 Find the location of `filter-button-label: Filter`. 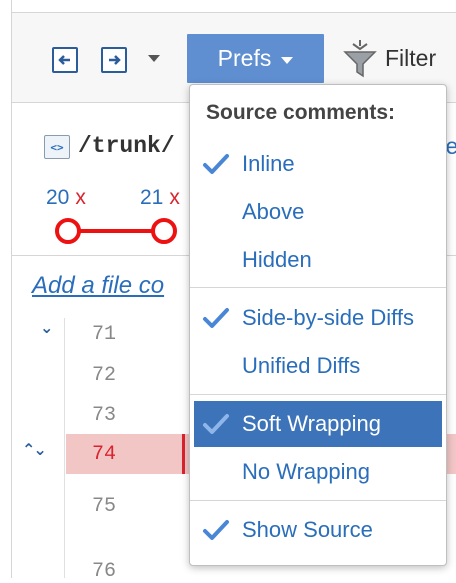

filter-button-label: Filter is located at coordinates (411, 57).